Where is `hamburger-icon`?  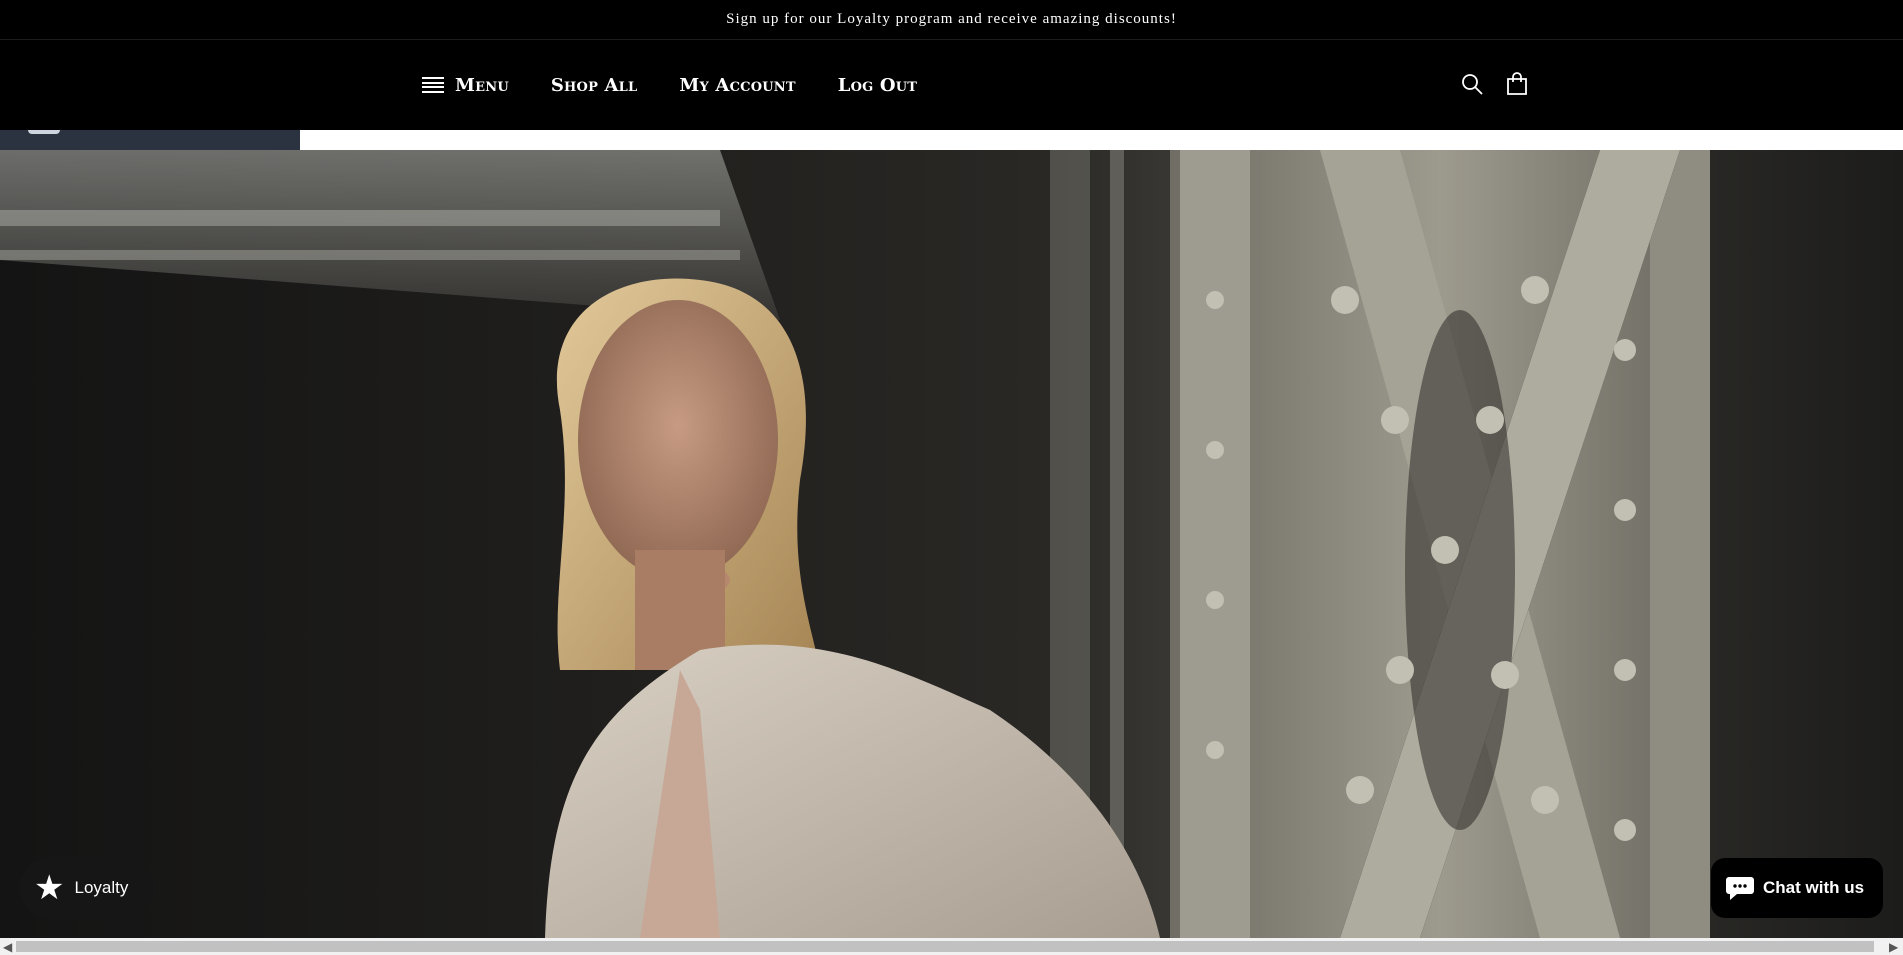 hamburger-icon is located at coordinates (433, 85).